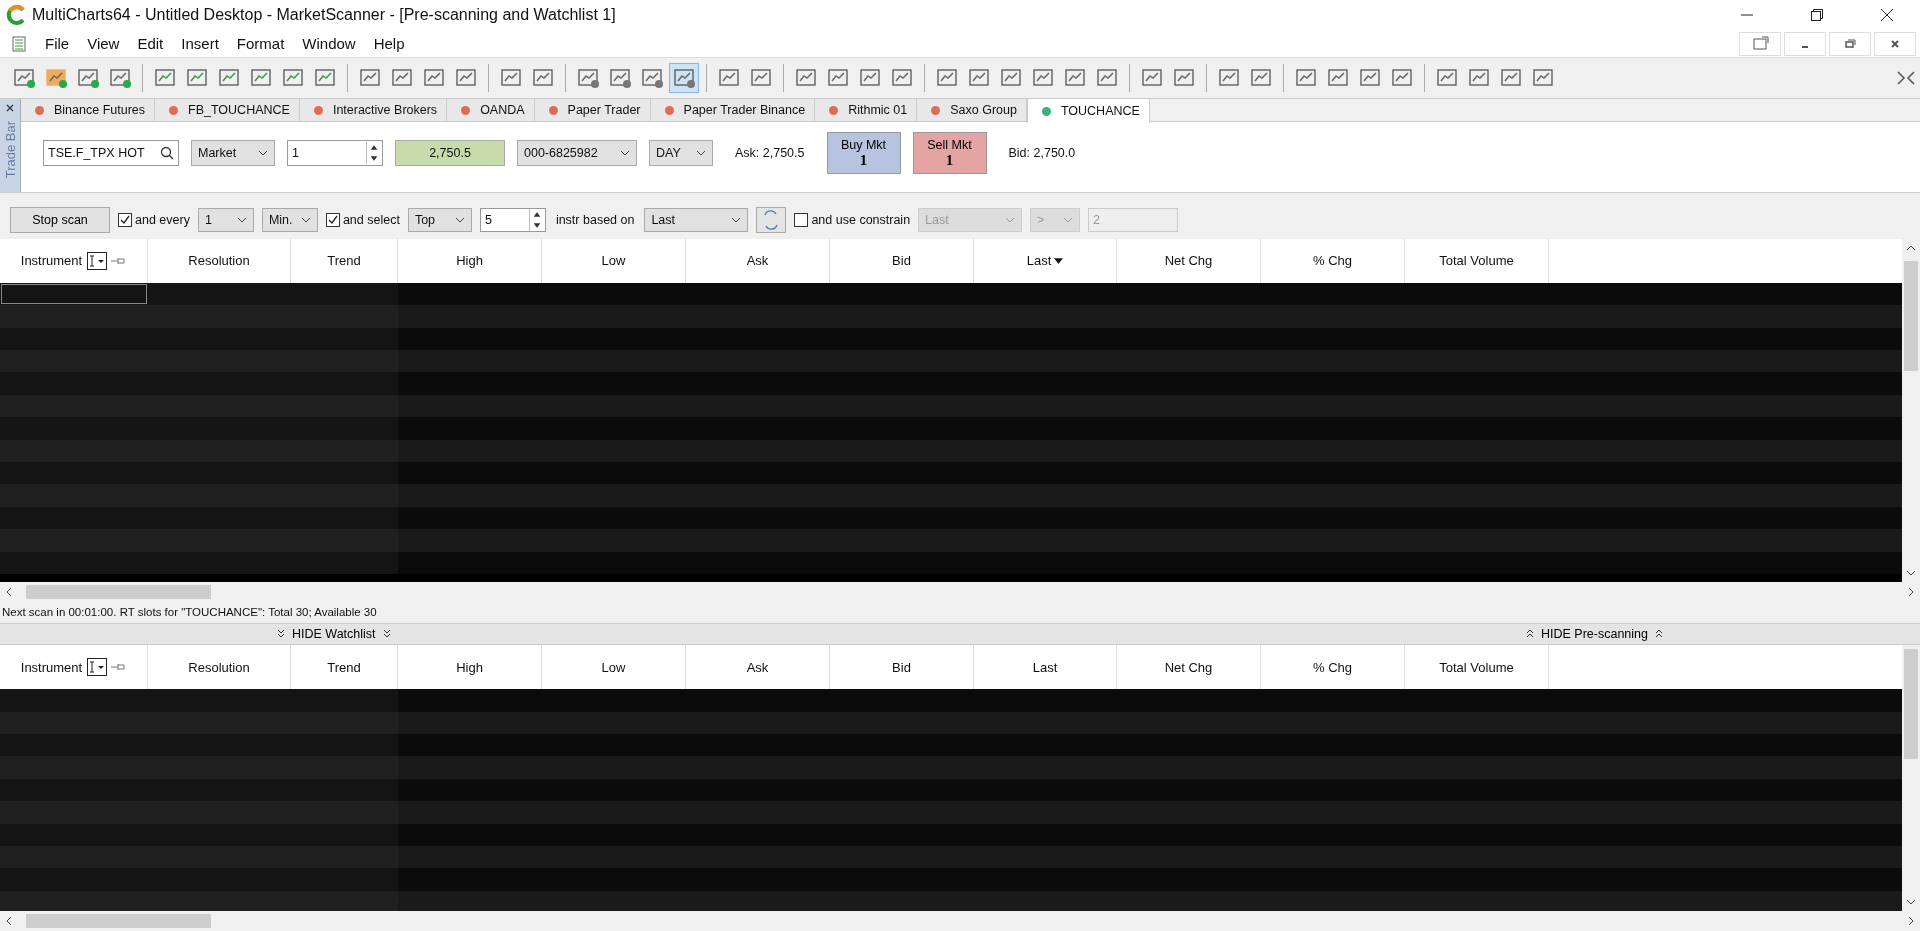  Describe the element at coordinates (771, 220) in the screenshot. I see `sort-az-icon` at that location.